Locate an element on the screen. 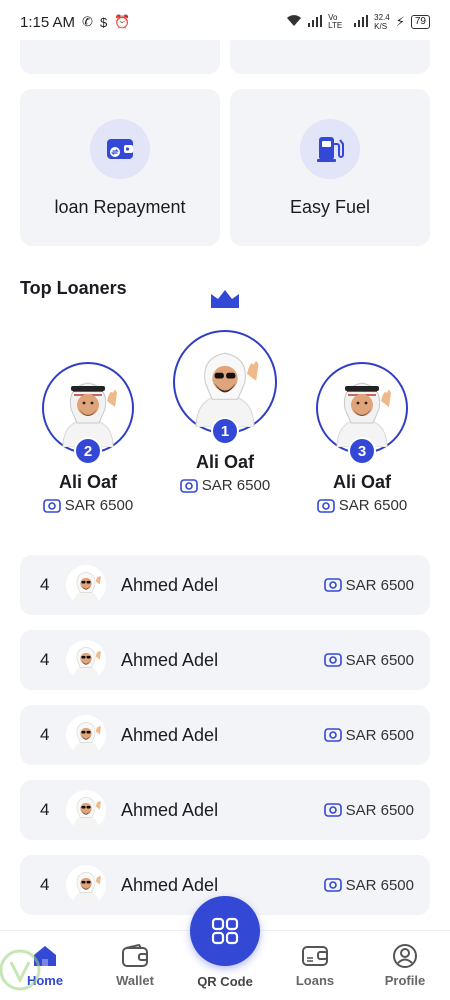  top-loaners-title: Top Loaners is located at coordinates (73, 288).